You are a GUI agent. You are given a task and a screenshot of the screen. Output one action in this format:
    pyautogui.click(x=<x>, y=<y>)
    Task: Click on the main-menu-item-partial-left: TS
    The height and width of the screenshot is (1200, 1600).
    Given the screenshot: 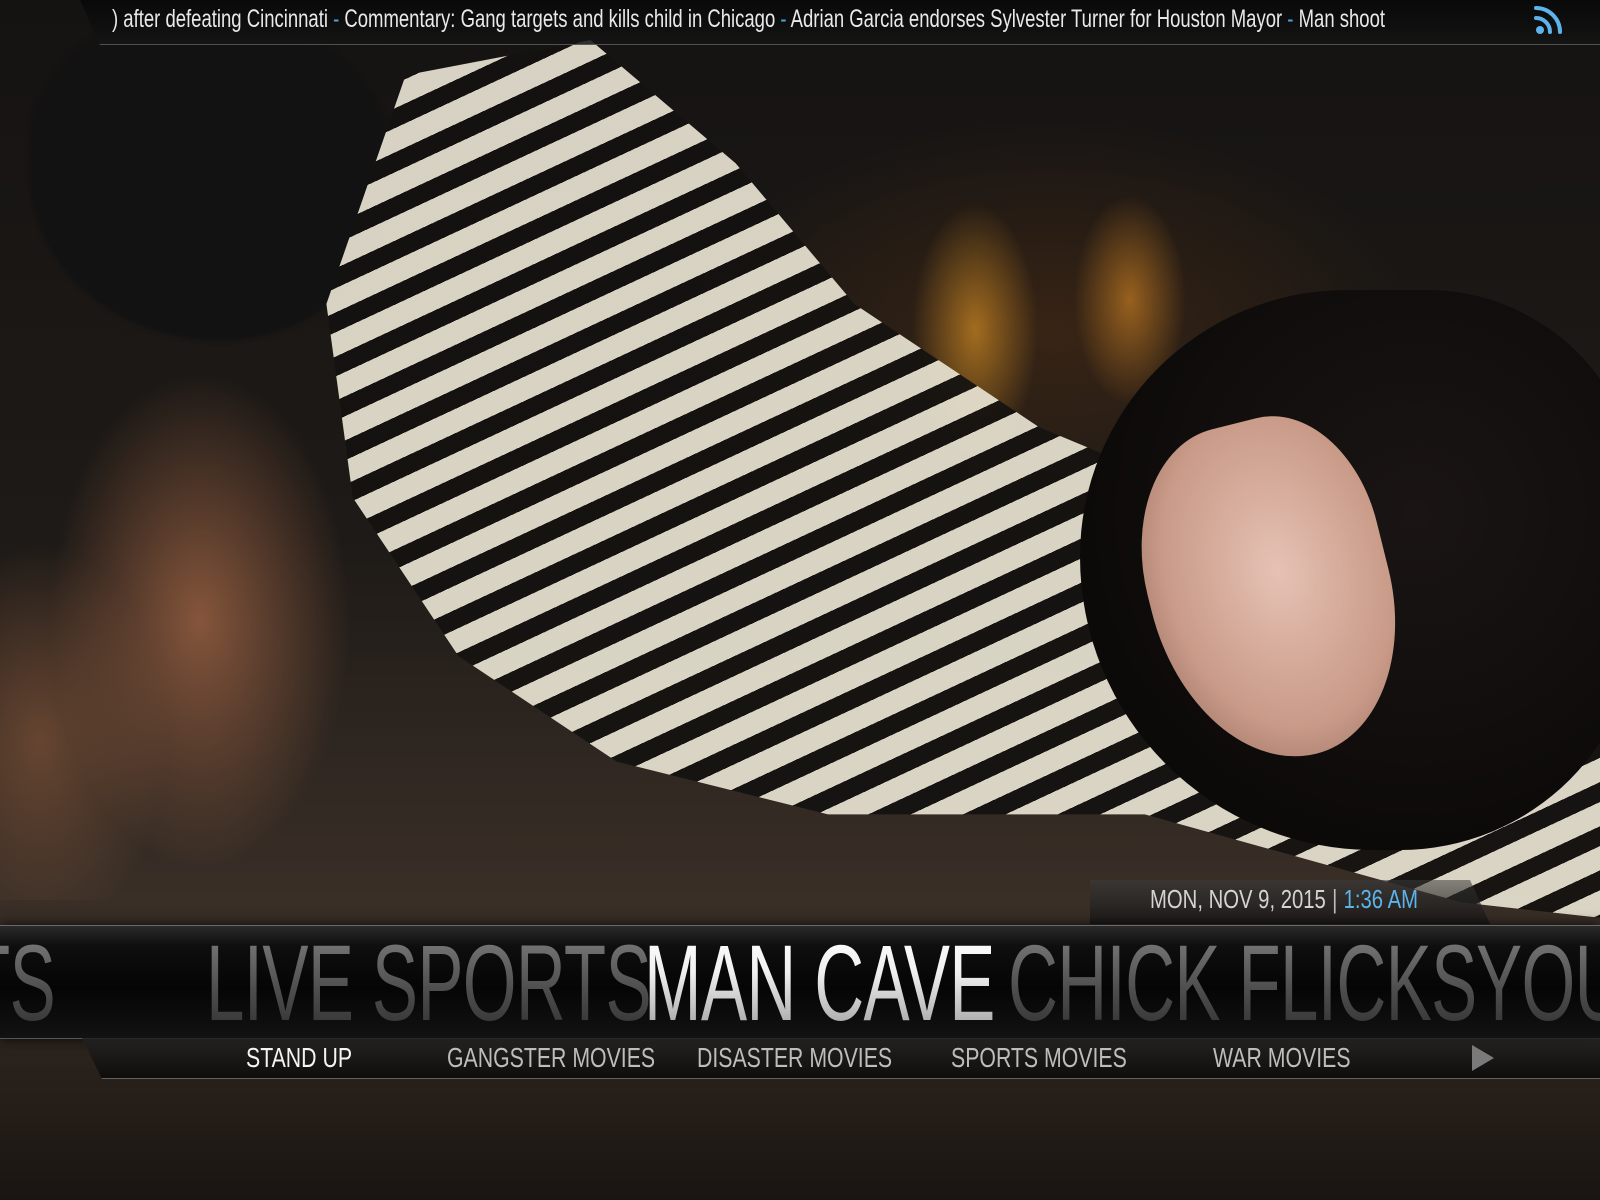 What is the action you would take?
    pyautogui.click(x=28, y=983)
    